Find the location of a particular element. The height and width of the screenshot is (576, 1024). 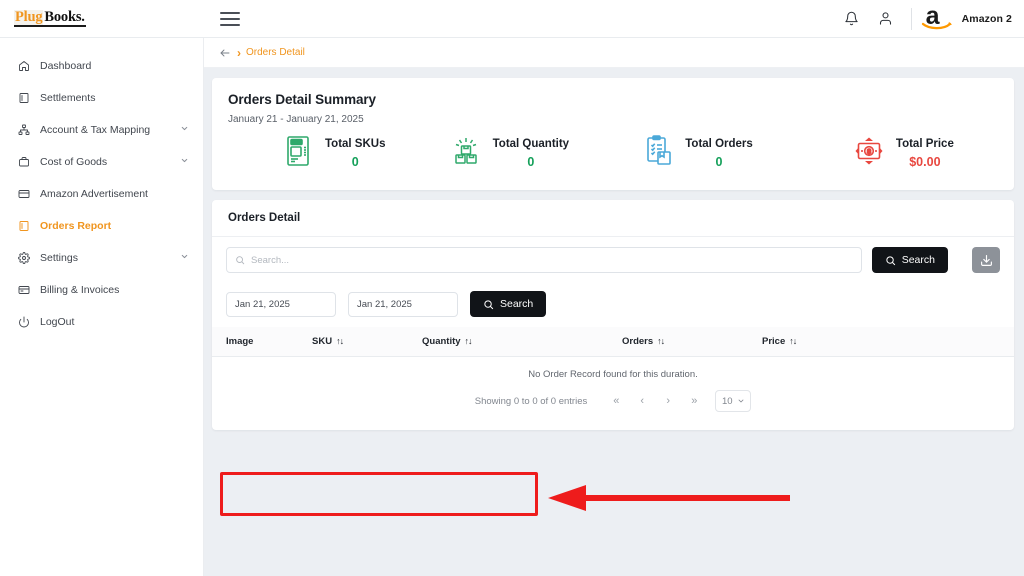

stat-value: 0 is located at coordinates (719, 162).